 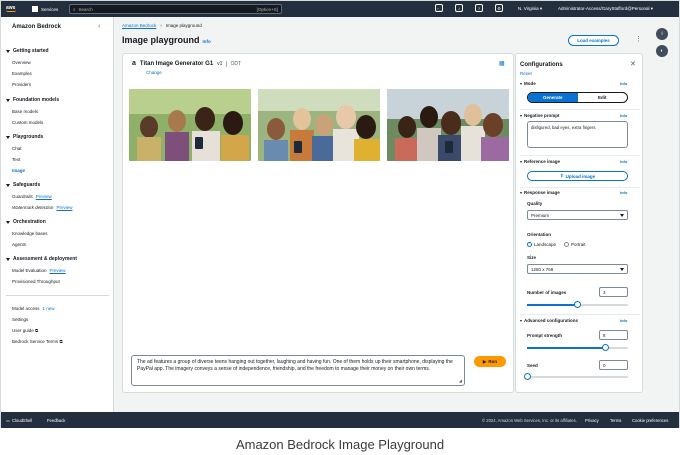 What do you see at coordinates (267, 9) in the screenshot?
I see `search-shortcut: [Option+S]` at bounding box center [267, 9].